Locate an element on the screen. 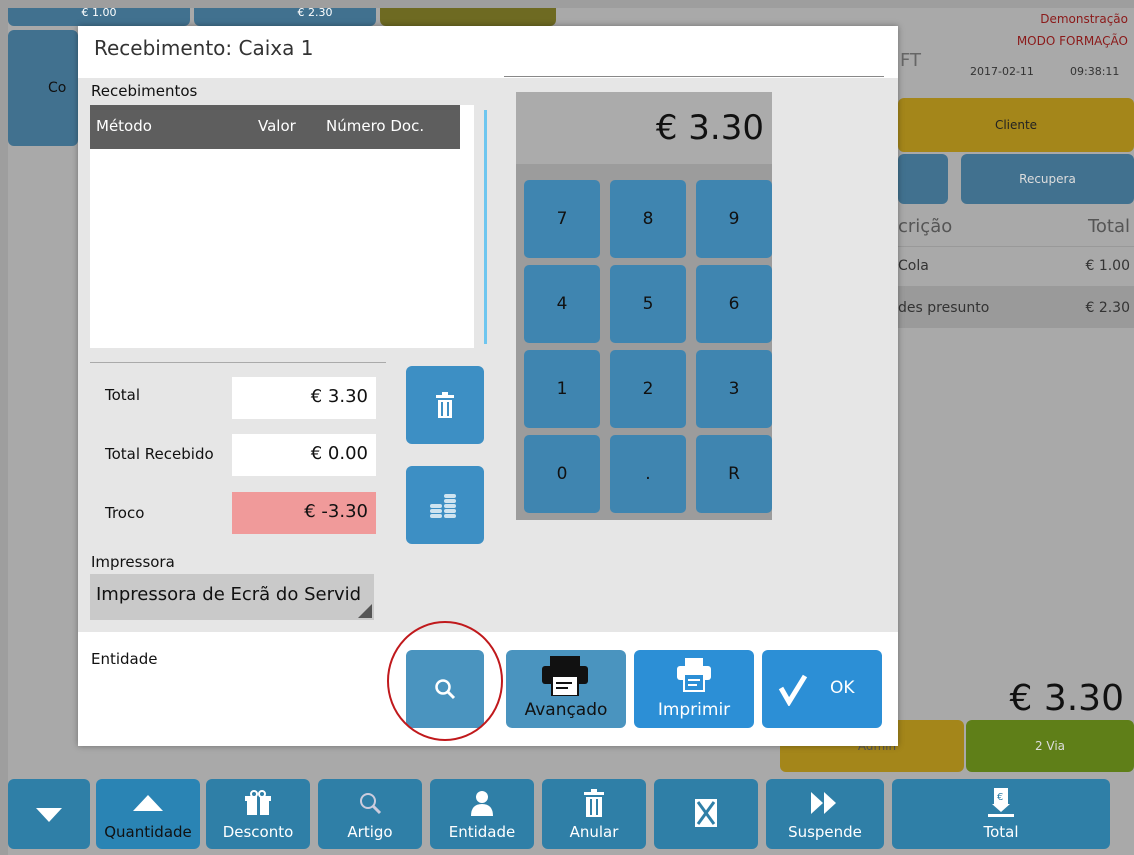 This screenshot has height=855, width=1134. dialog-title-bar: Recebimento: Caixa 1 is located at coordinates (488, 52).